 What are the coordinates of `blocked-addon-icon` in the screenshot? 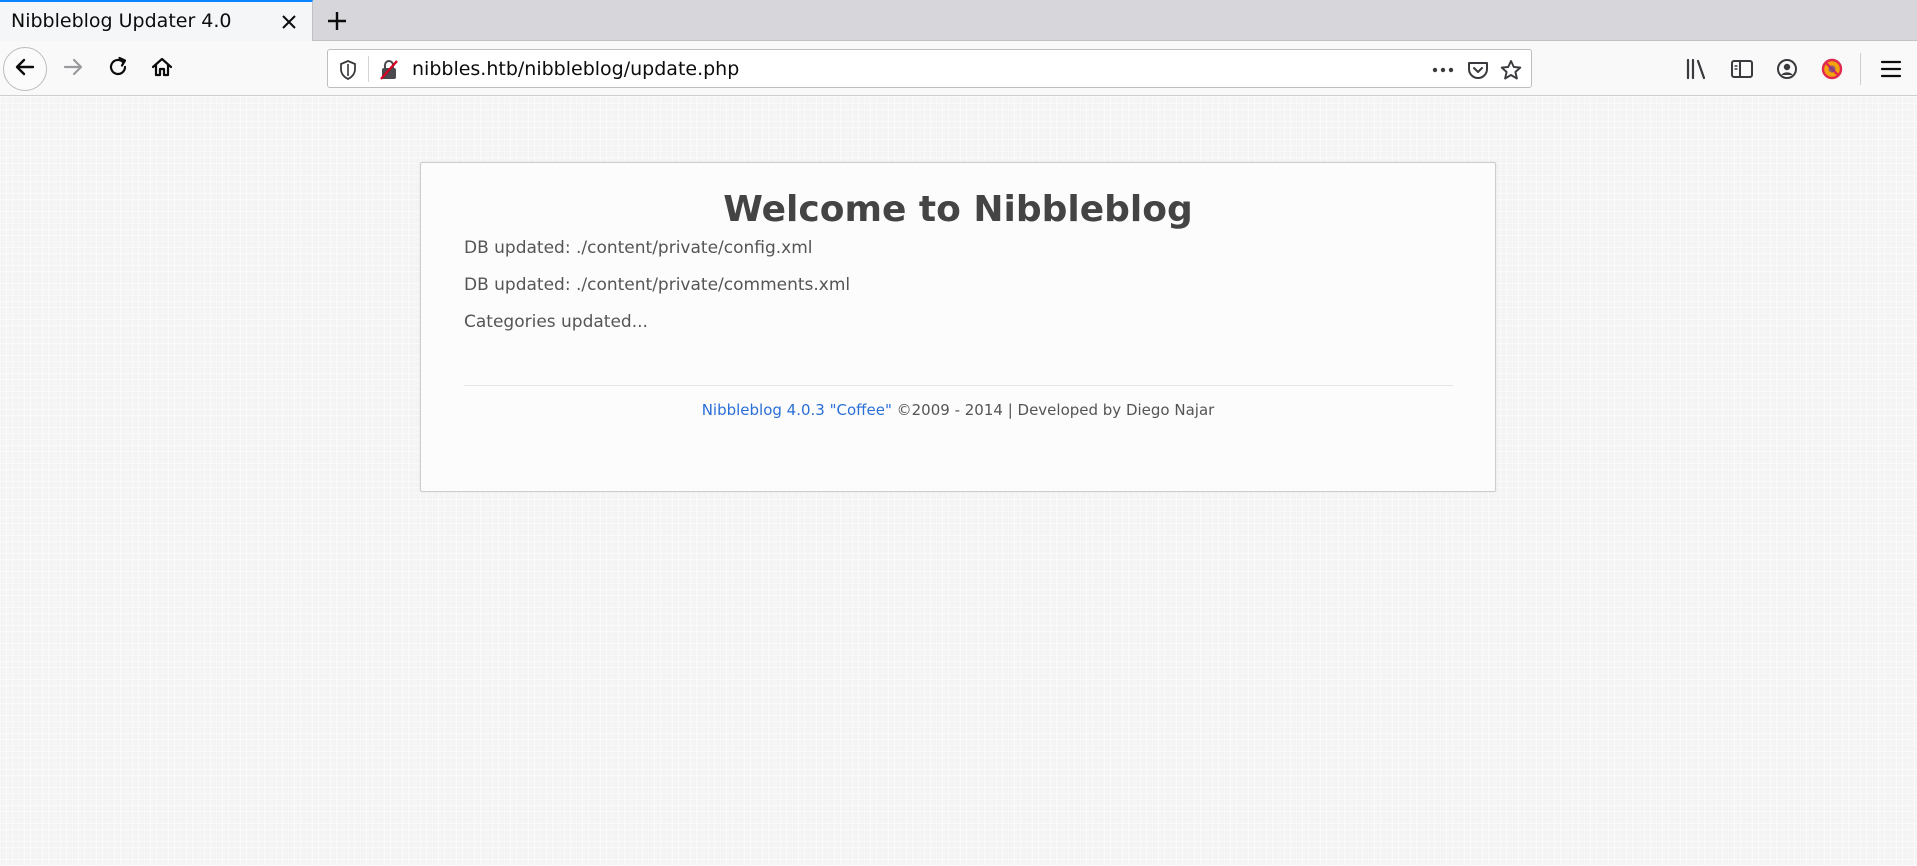 It's located at (1832, 69).